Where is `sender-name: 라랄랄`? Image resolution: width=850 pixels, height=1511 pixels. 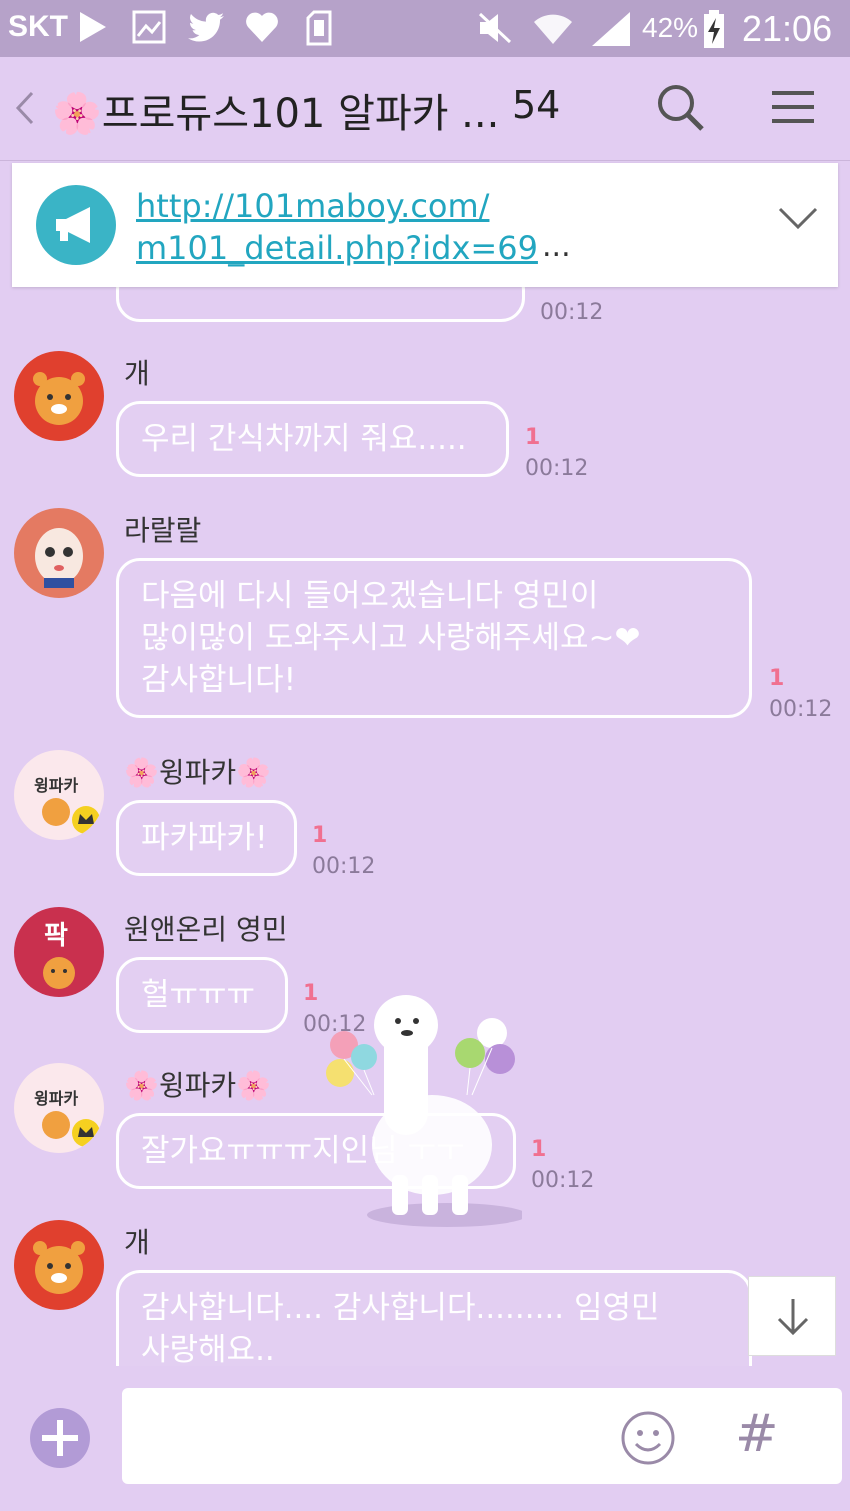 sender-name: 라랄랄 is located at coordinates (163, 530).